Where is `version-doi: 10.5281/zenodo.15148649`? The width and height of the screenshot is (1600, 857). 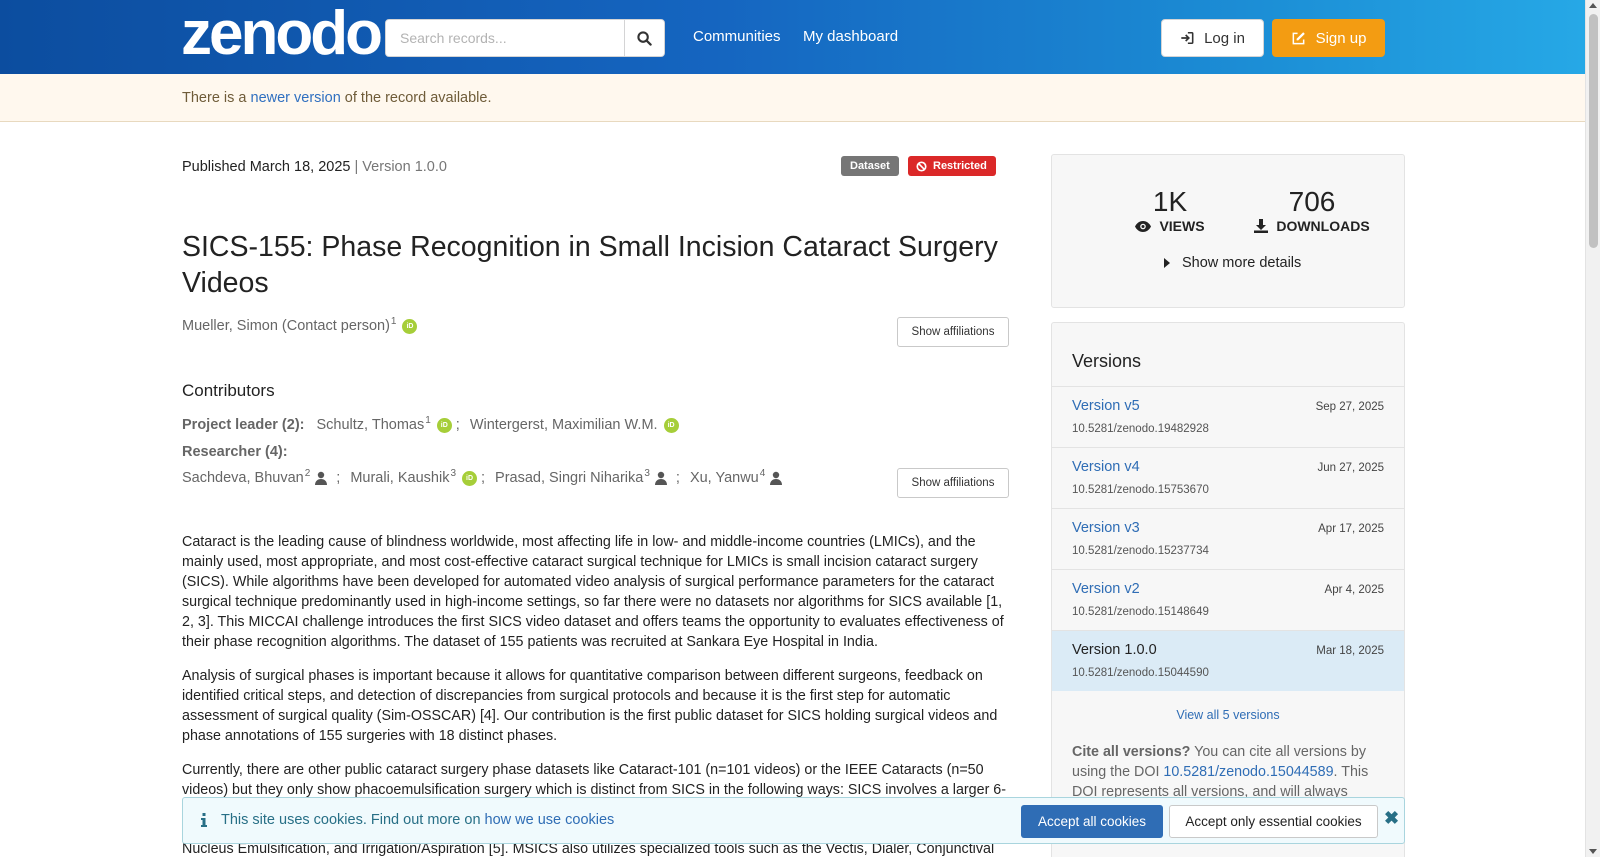
version-doi: 10.5281/zenodo.15148649 is located at coordinates (1140, 612).